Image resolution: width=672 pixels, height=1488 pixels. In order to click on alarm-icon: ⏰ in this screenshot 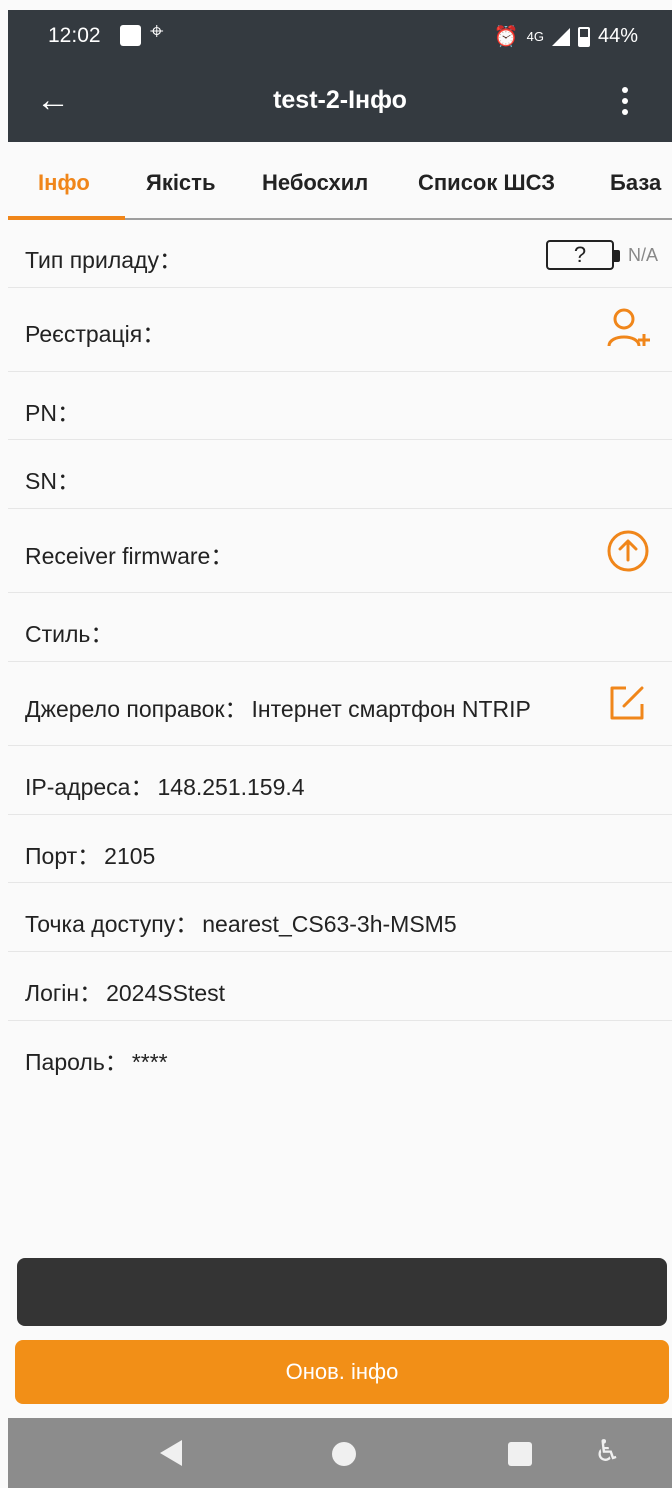, I will do `click(506, 37)`.